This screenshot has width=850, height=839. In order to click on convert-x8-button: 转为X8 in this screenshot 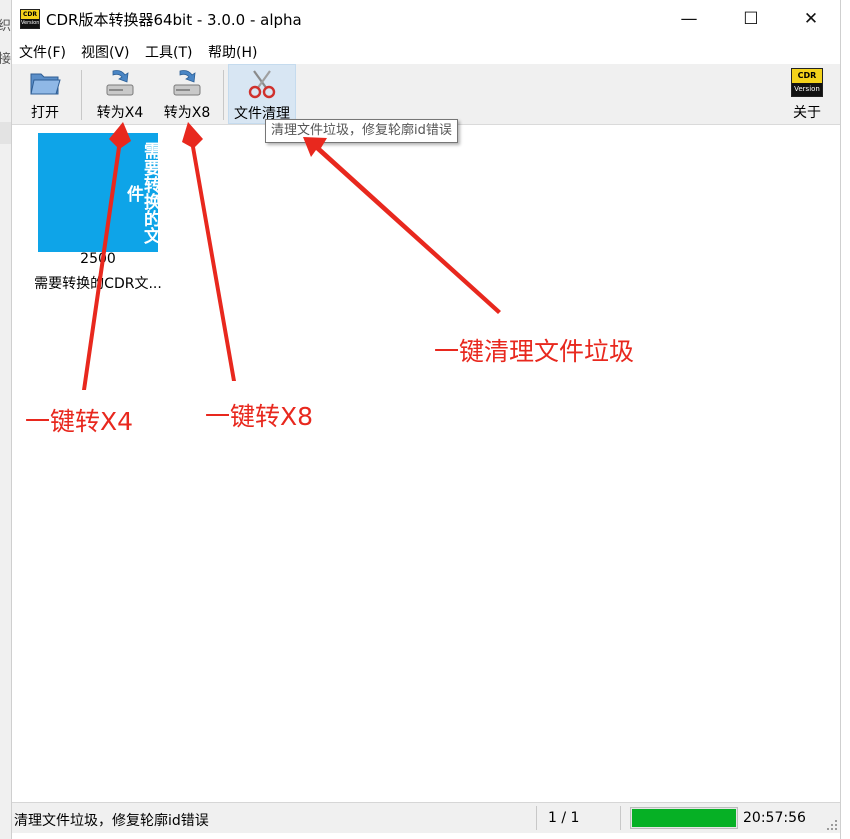, I will do `click(187, 94)`.